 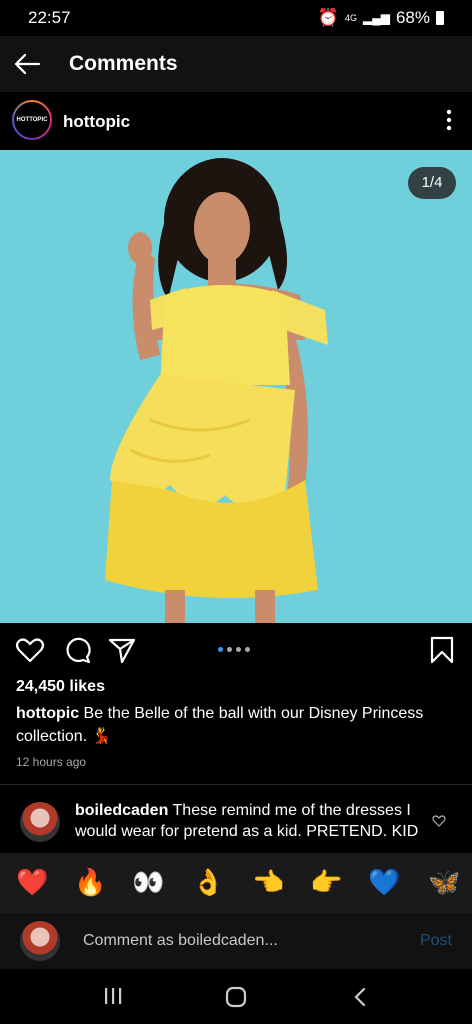 What do you see at coordinates (360, 997) in the screenshot?
I see `back-nav-icon` at bounding box center [360, 997].